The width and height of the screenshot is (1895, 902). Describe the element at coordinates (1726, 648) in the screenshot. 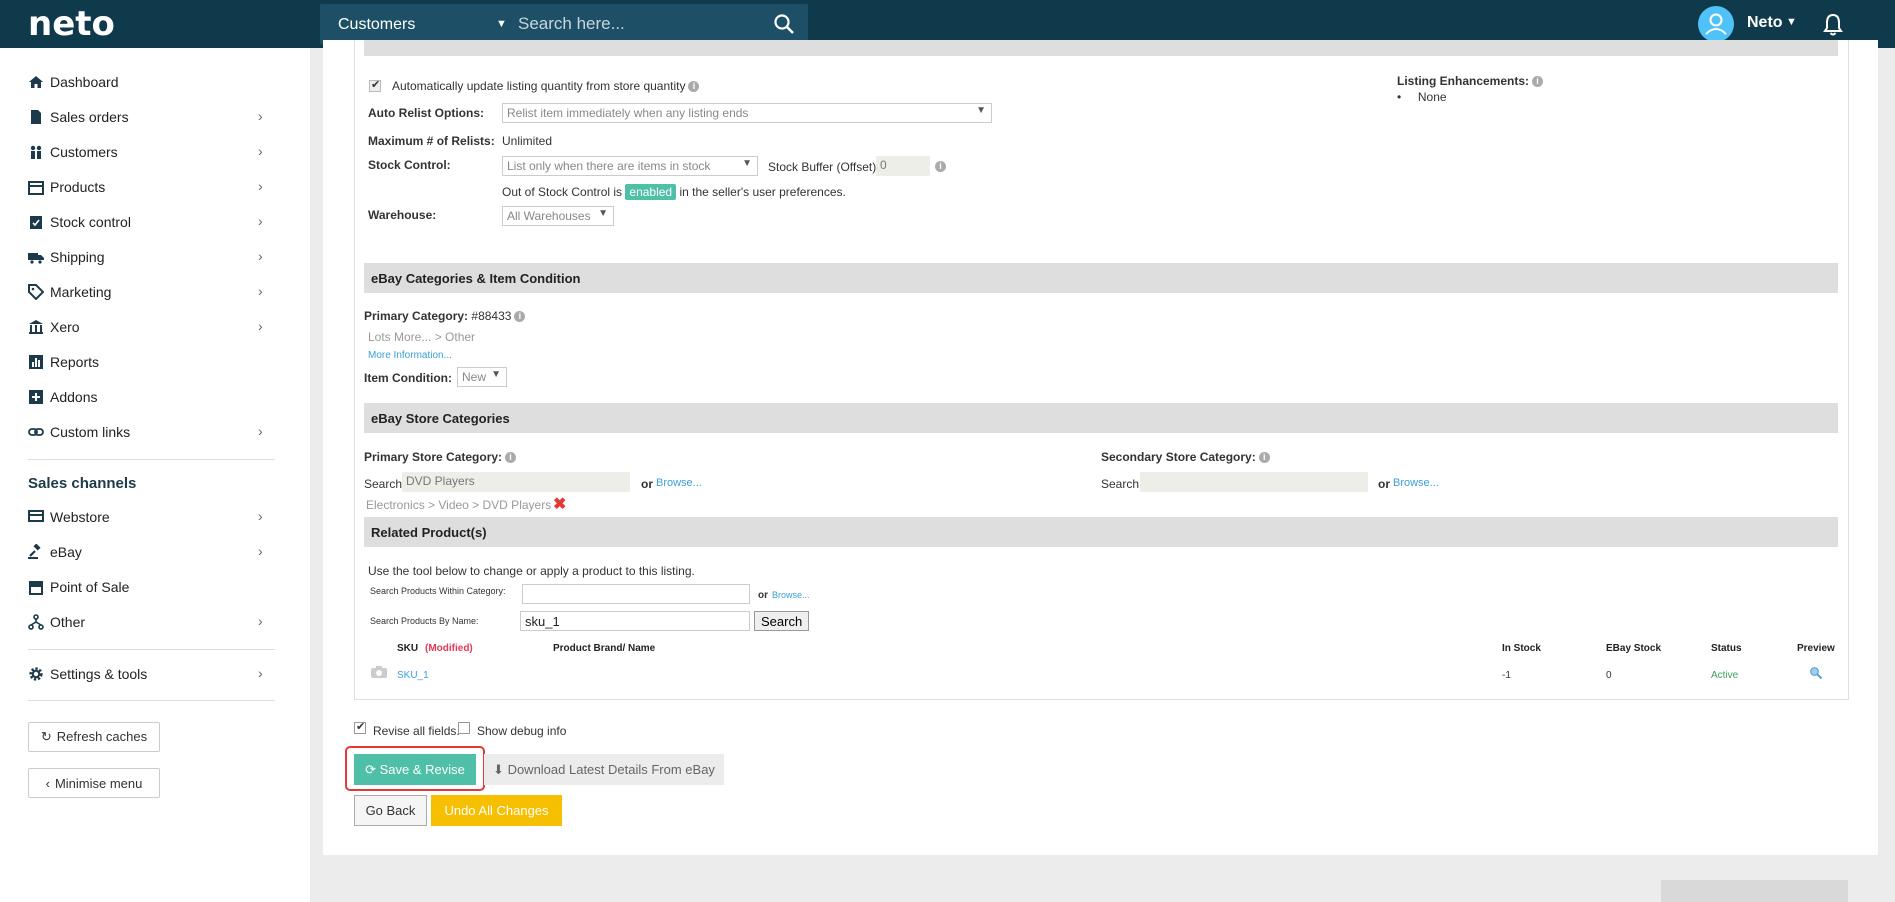

I see `col-status: Status` at that location.